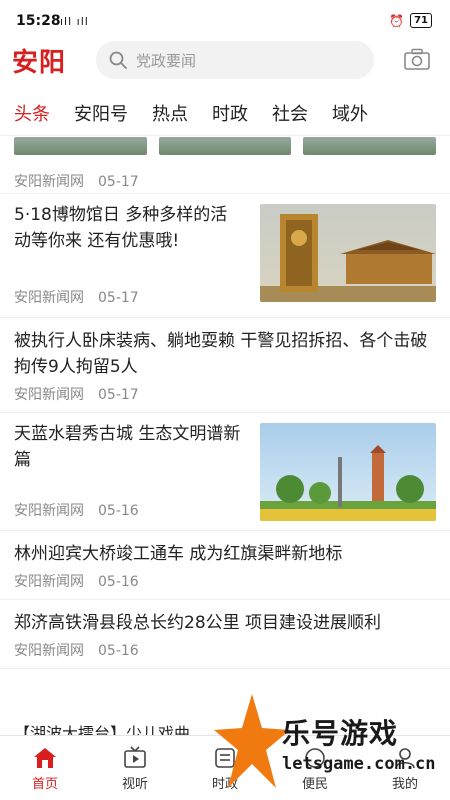  Describe the element at coordinates (44, 784) in the screenshot. I see `nav-label: 首页` at that location.